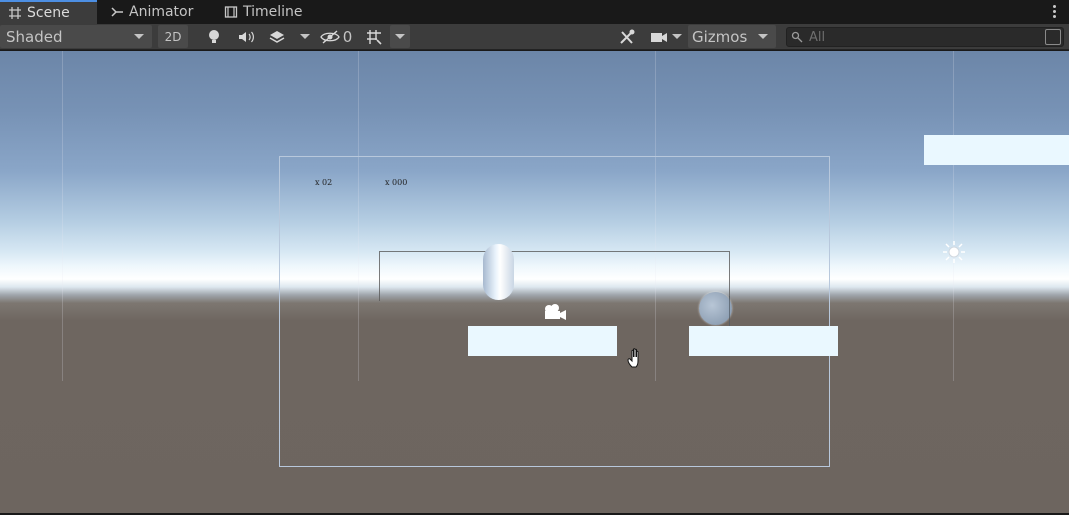 This screenshot has height=515, width=1069. Describe the element at coordinates (117, 12) in the screenshot. I see `animator-icon` at that location.